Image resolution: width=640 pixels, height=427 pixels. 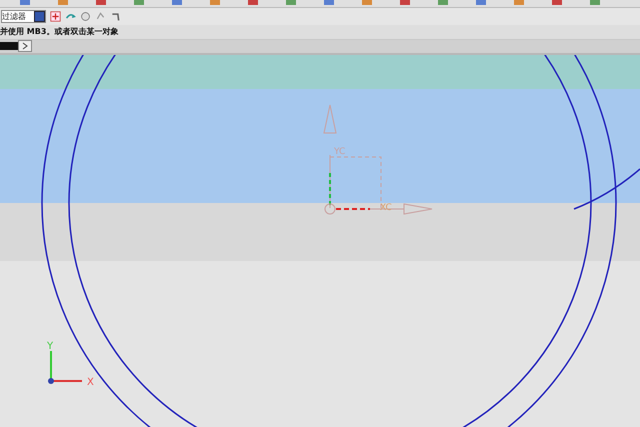 I want to click on snap-point-icon, so click(x=55, y=16).